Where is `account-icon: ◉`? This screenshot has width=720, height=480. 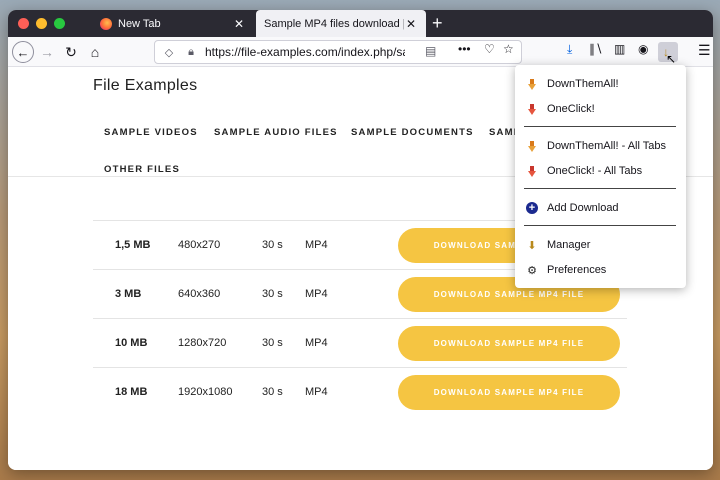
account-icon: ◉ is located at coordinates (643, 49).